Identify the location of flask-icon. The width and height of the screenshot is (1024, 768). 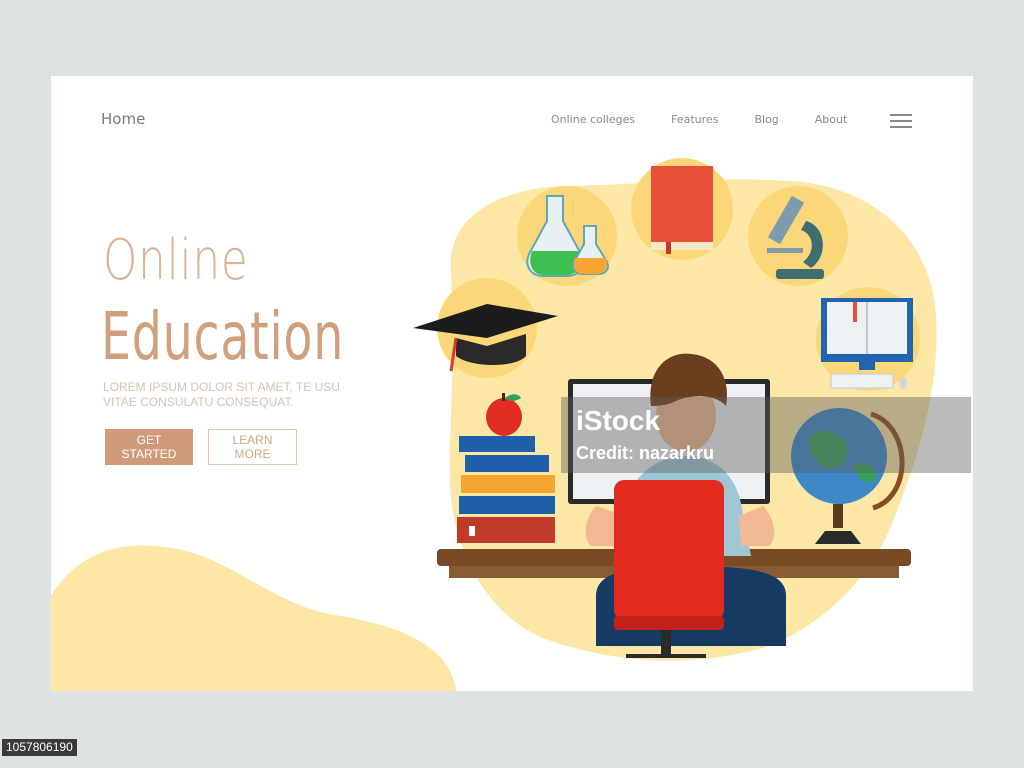
(567, 236).